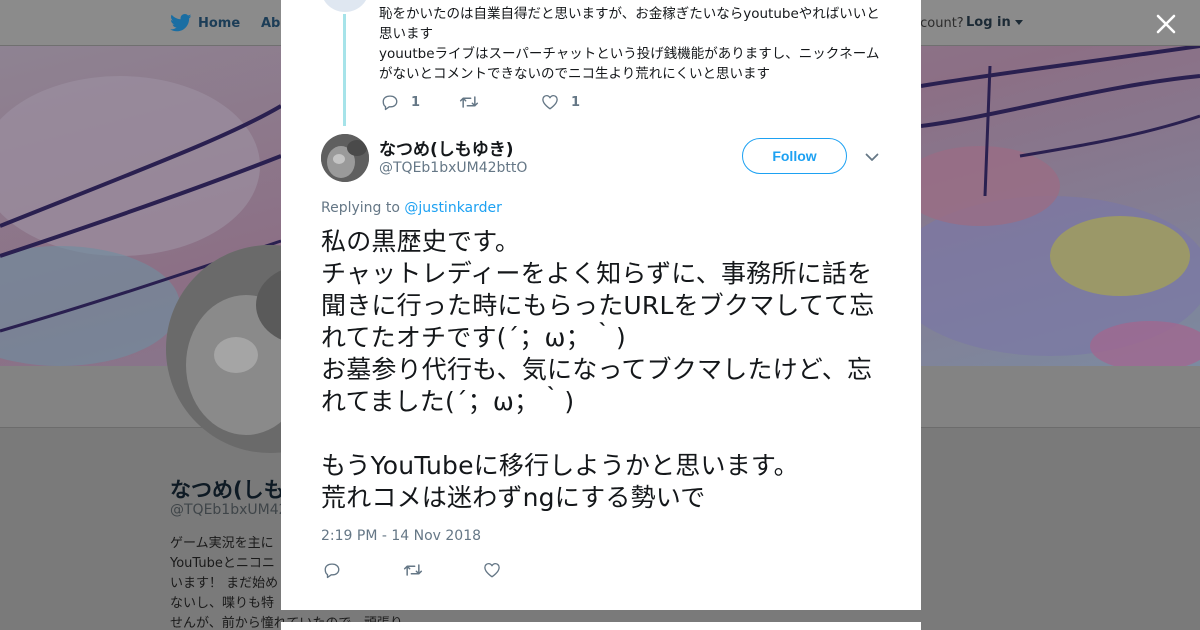 The image size is (1200, 630). I want to click on login-dropdown: Log in, so click(995, 22).